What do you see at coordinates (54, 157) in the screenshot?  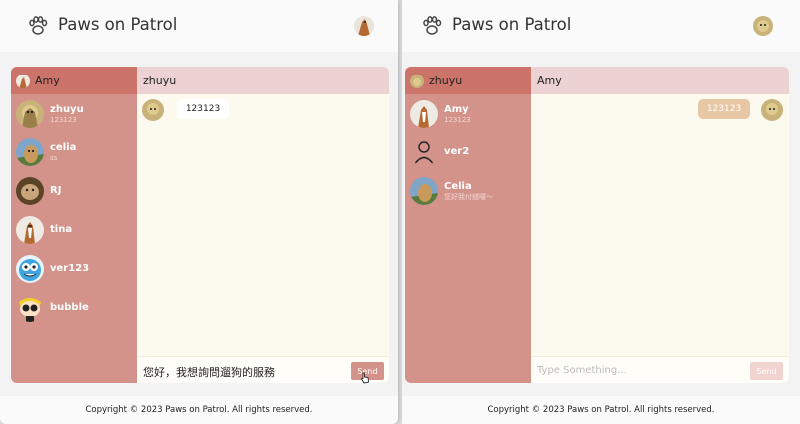 I see `contact-preview: ss` at bounding box center [54, 157].